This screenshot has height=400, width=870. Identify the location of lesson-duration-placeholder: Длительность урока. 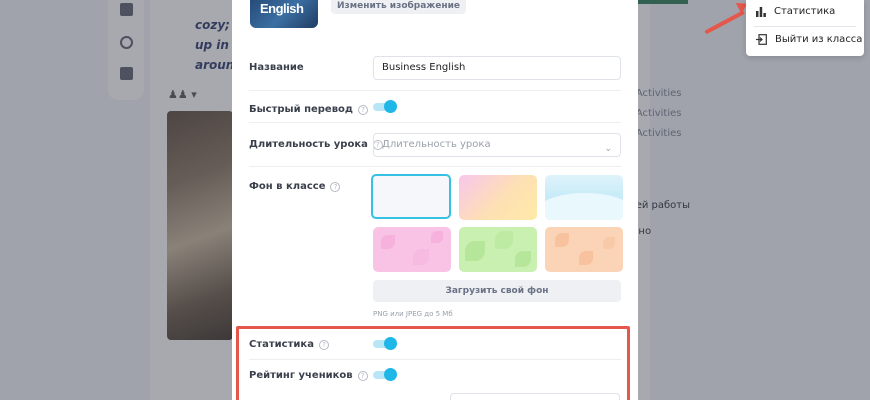
(436, 144).